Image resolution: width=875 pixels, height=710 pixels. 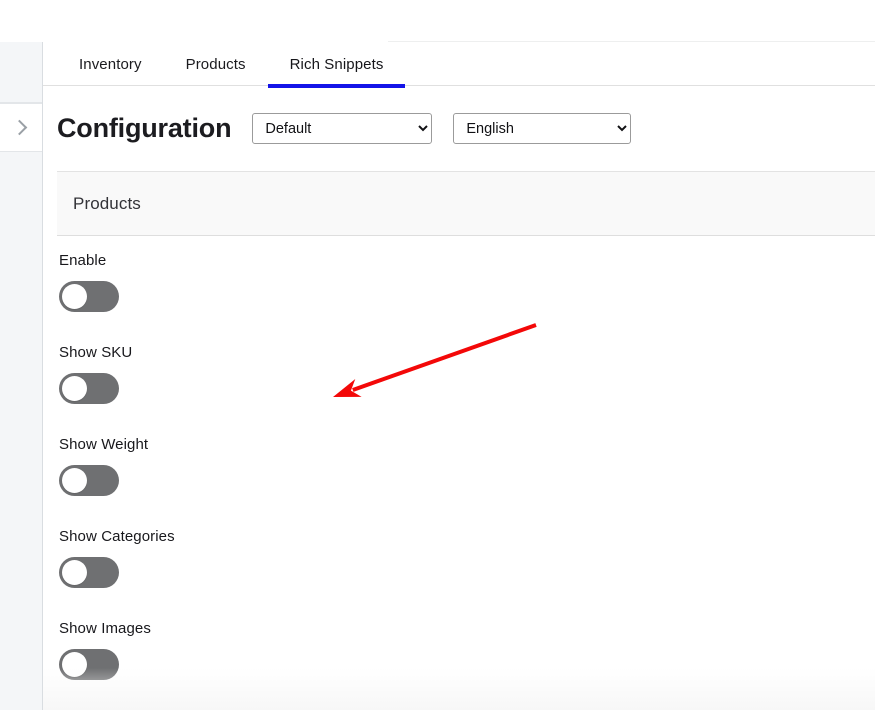 What do you see at coordinates (21, 72) in the screenshot?
I see `sidebar-upper-strip` at bounding box center [21, 72].